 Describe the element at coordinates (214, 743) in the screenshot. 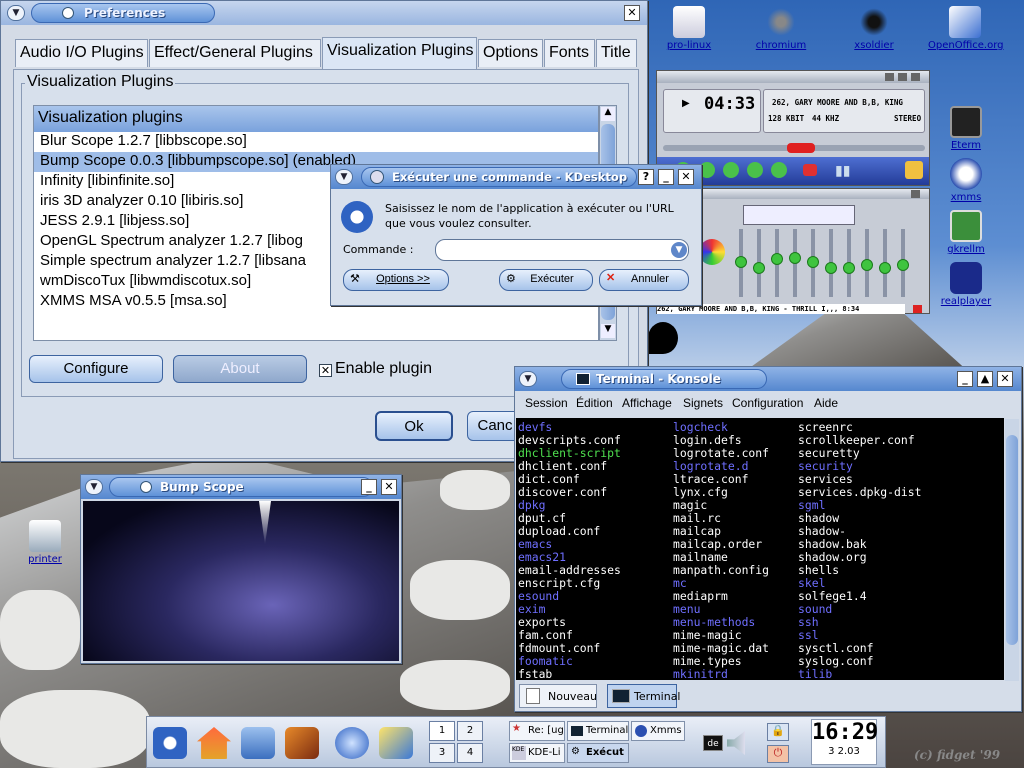

I see `home-icon` at that location.